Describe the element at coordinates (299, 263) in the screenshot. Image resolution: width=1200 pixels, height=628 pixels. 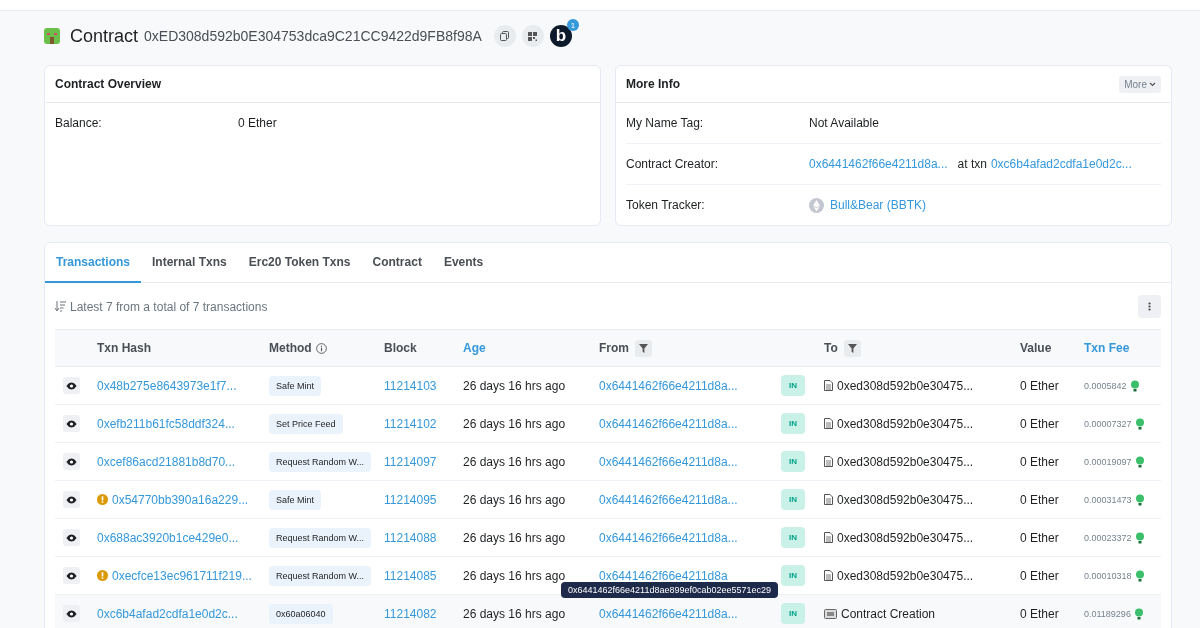
I see `tab: Erc20 Token Txns` at that location.